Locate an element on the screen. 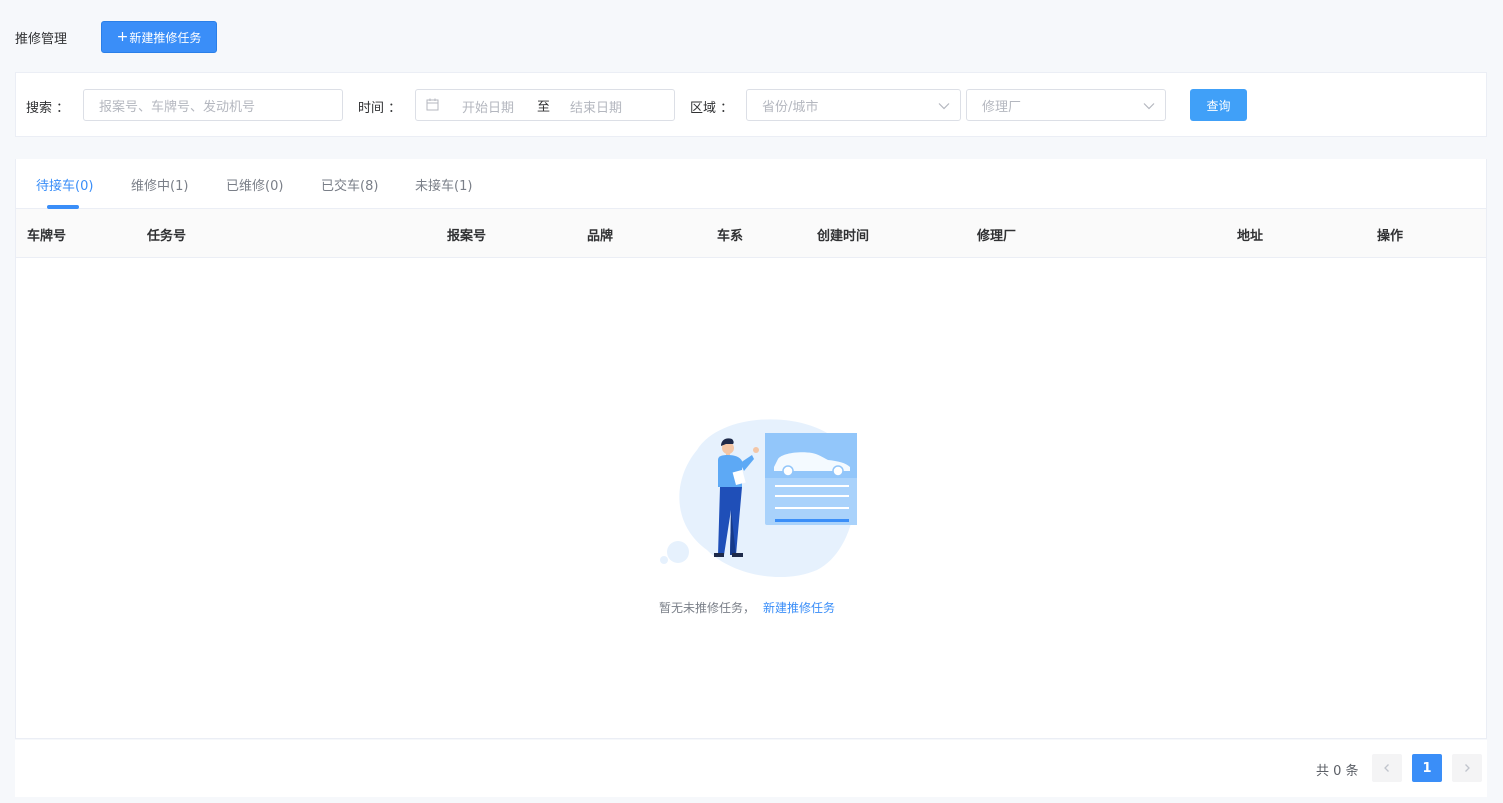  province-placeholder: 省份/城市 is located at coordinates (790, 107).